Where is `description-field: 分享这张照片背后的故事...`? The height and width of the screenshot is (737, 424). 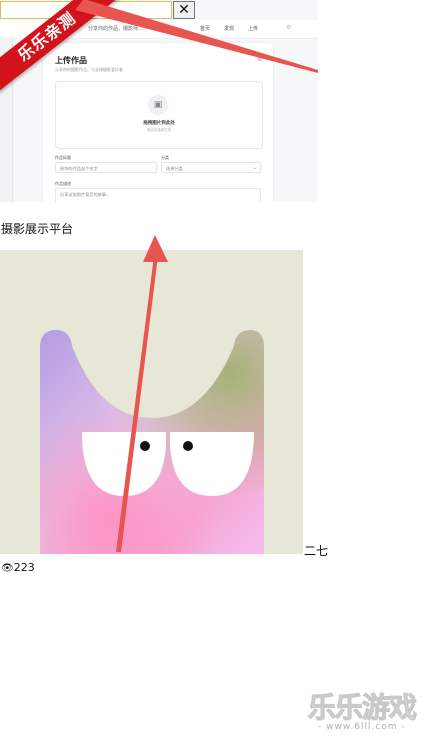
description-field: 分享这张照片背后的故事... is located at coordinates (158, 195).